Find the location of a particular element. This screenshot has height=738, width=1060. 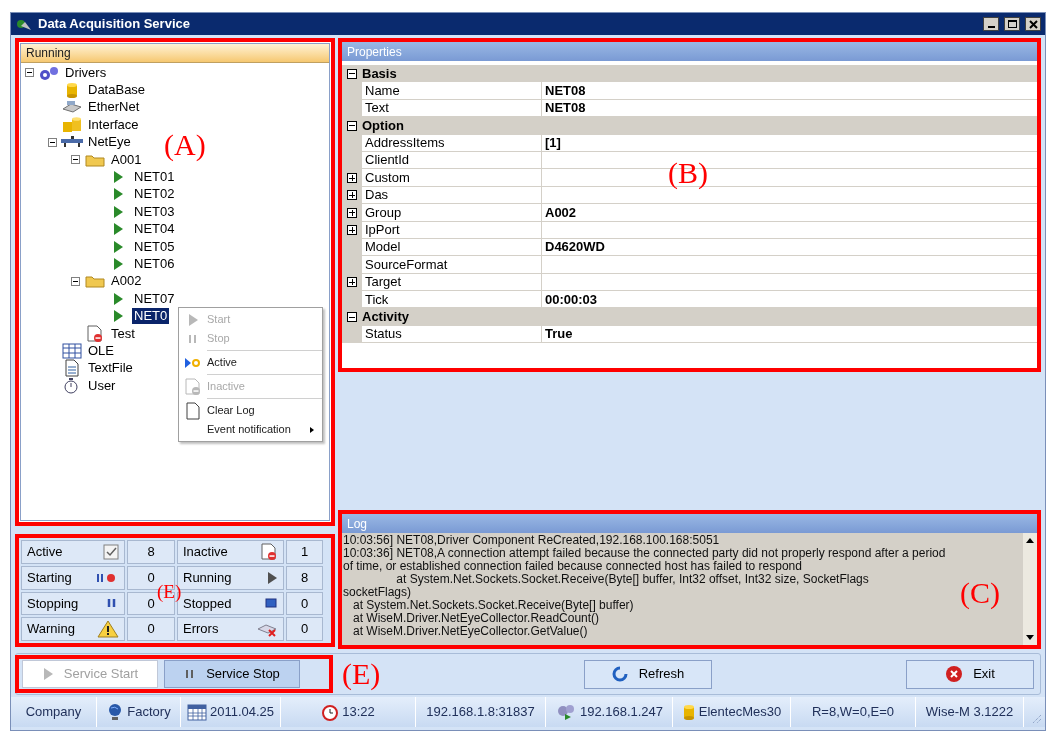

property-name: AddressItems is located at coordinates (405, 143).